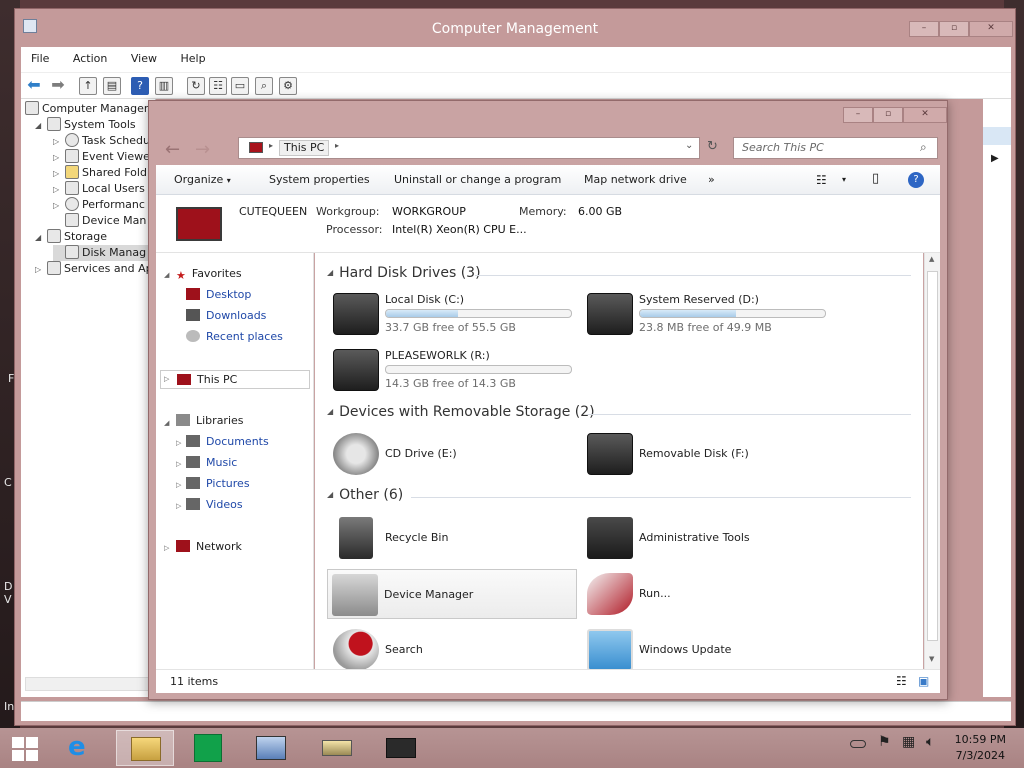  Describe the element at coordinates (908, 742) in the screenshot. I see `network-icon: ▦` at that location.